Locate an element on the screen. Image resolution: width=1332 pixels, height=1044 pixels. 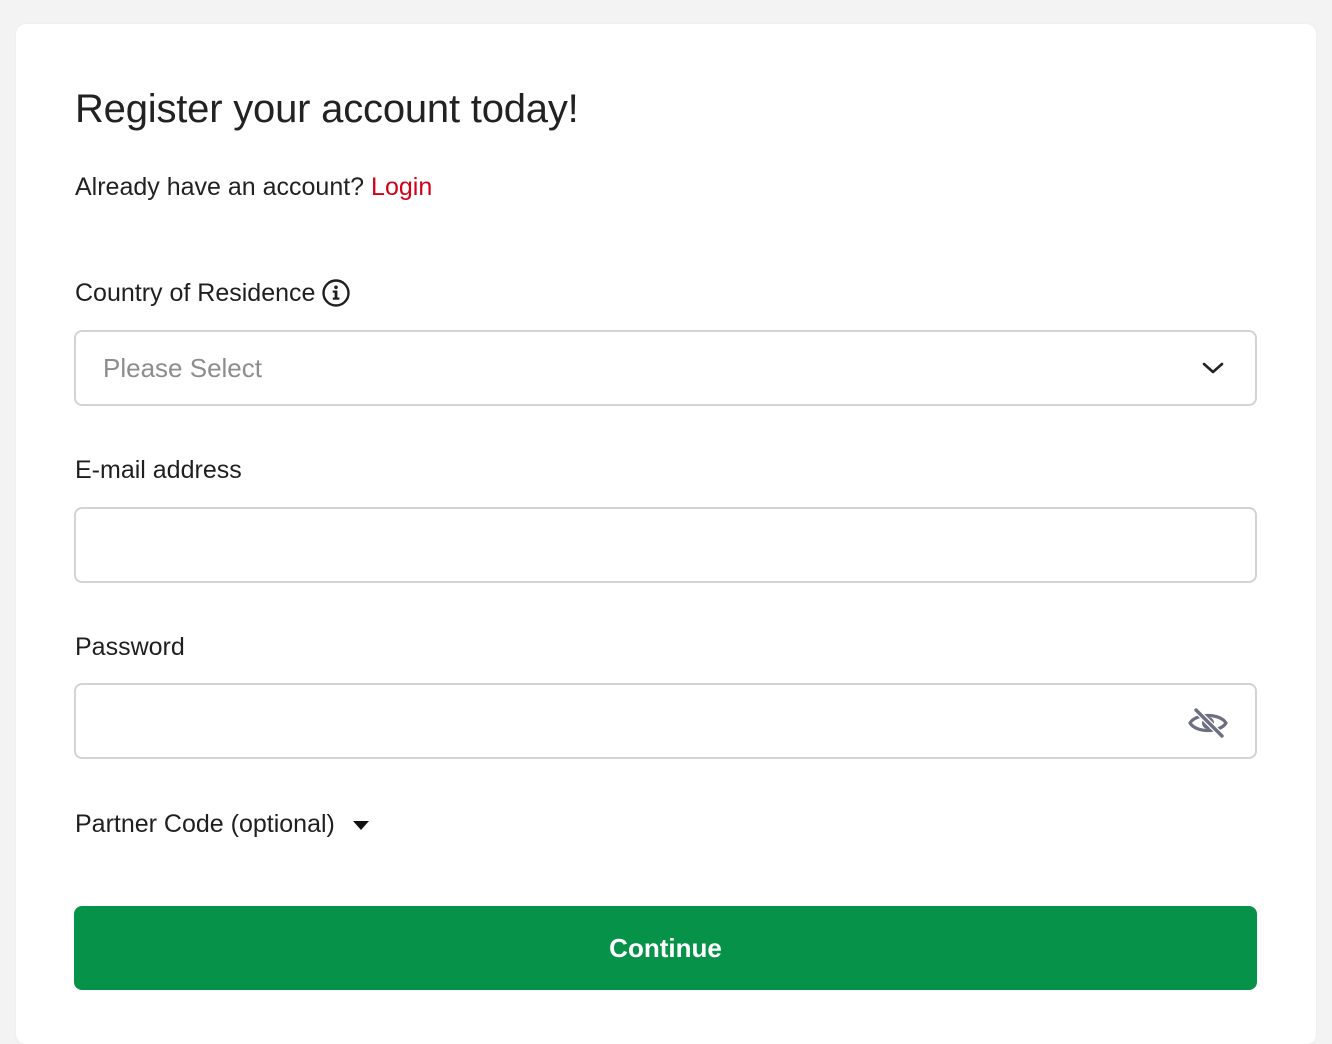
country-select: Please Select is located at coordinates (665, 368).